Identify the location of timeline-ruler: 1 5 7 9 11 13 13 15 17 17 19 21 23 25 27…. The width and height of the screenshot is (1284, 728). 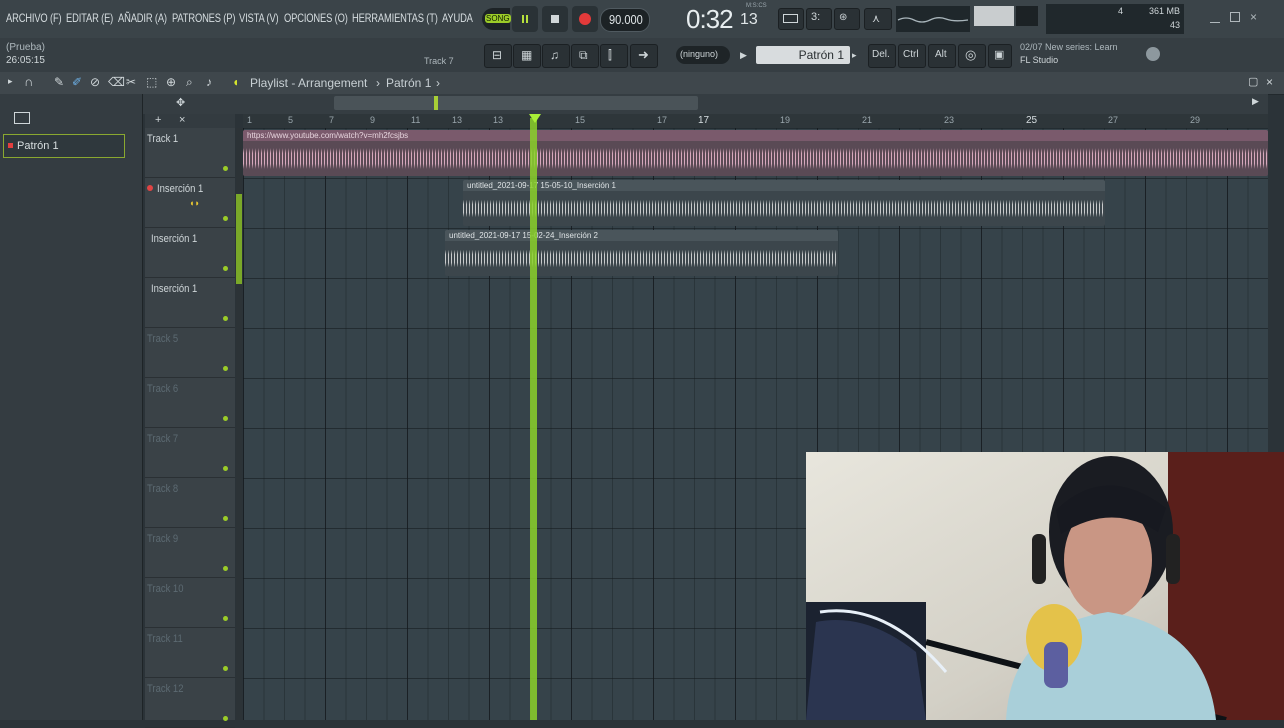
(755, 121).